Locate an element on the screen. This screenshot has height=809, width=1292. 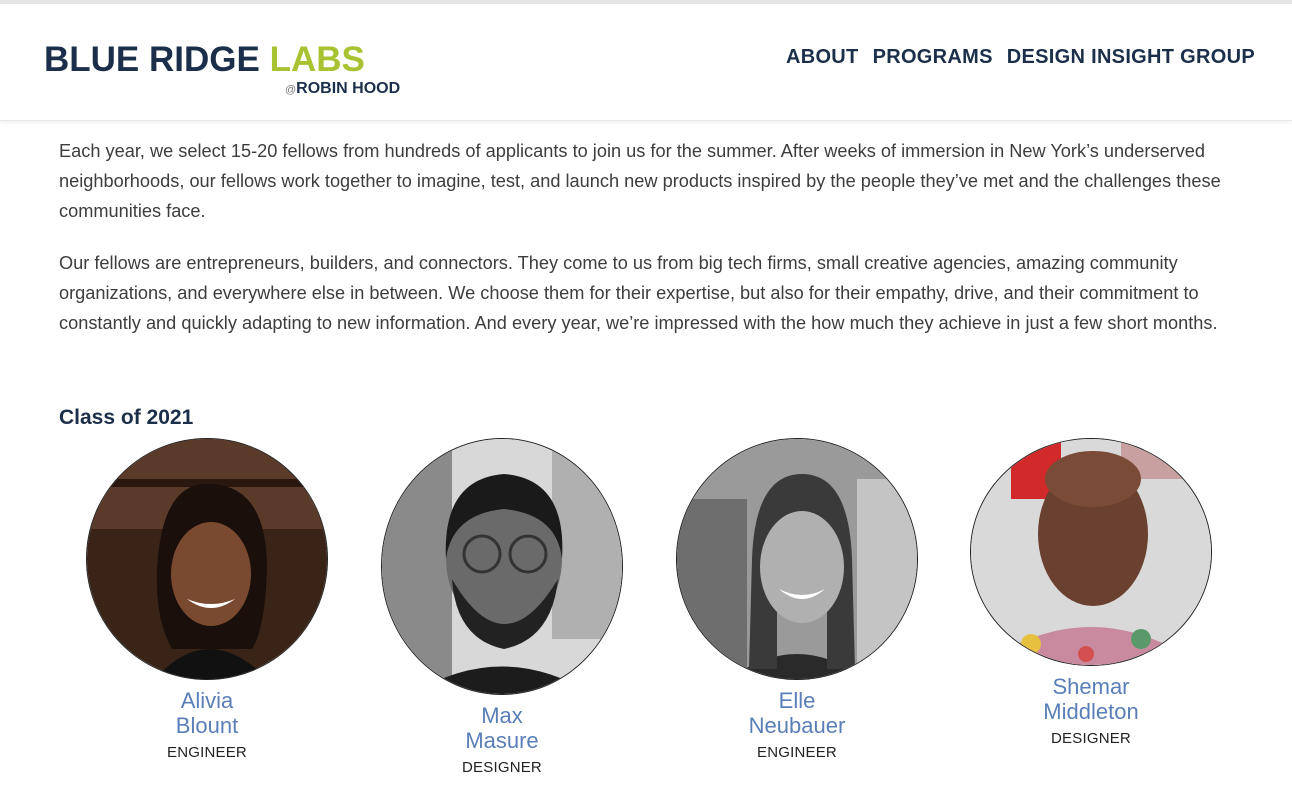
fellow-card: Elle Neubauer ENGINEER is located at coordinates (797, 599).